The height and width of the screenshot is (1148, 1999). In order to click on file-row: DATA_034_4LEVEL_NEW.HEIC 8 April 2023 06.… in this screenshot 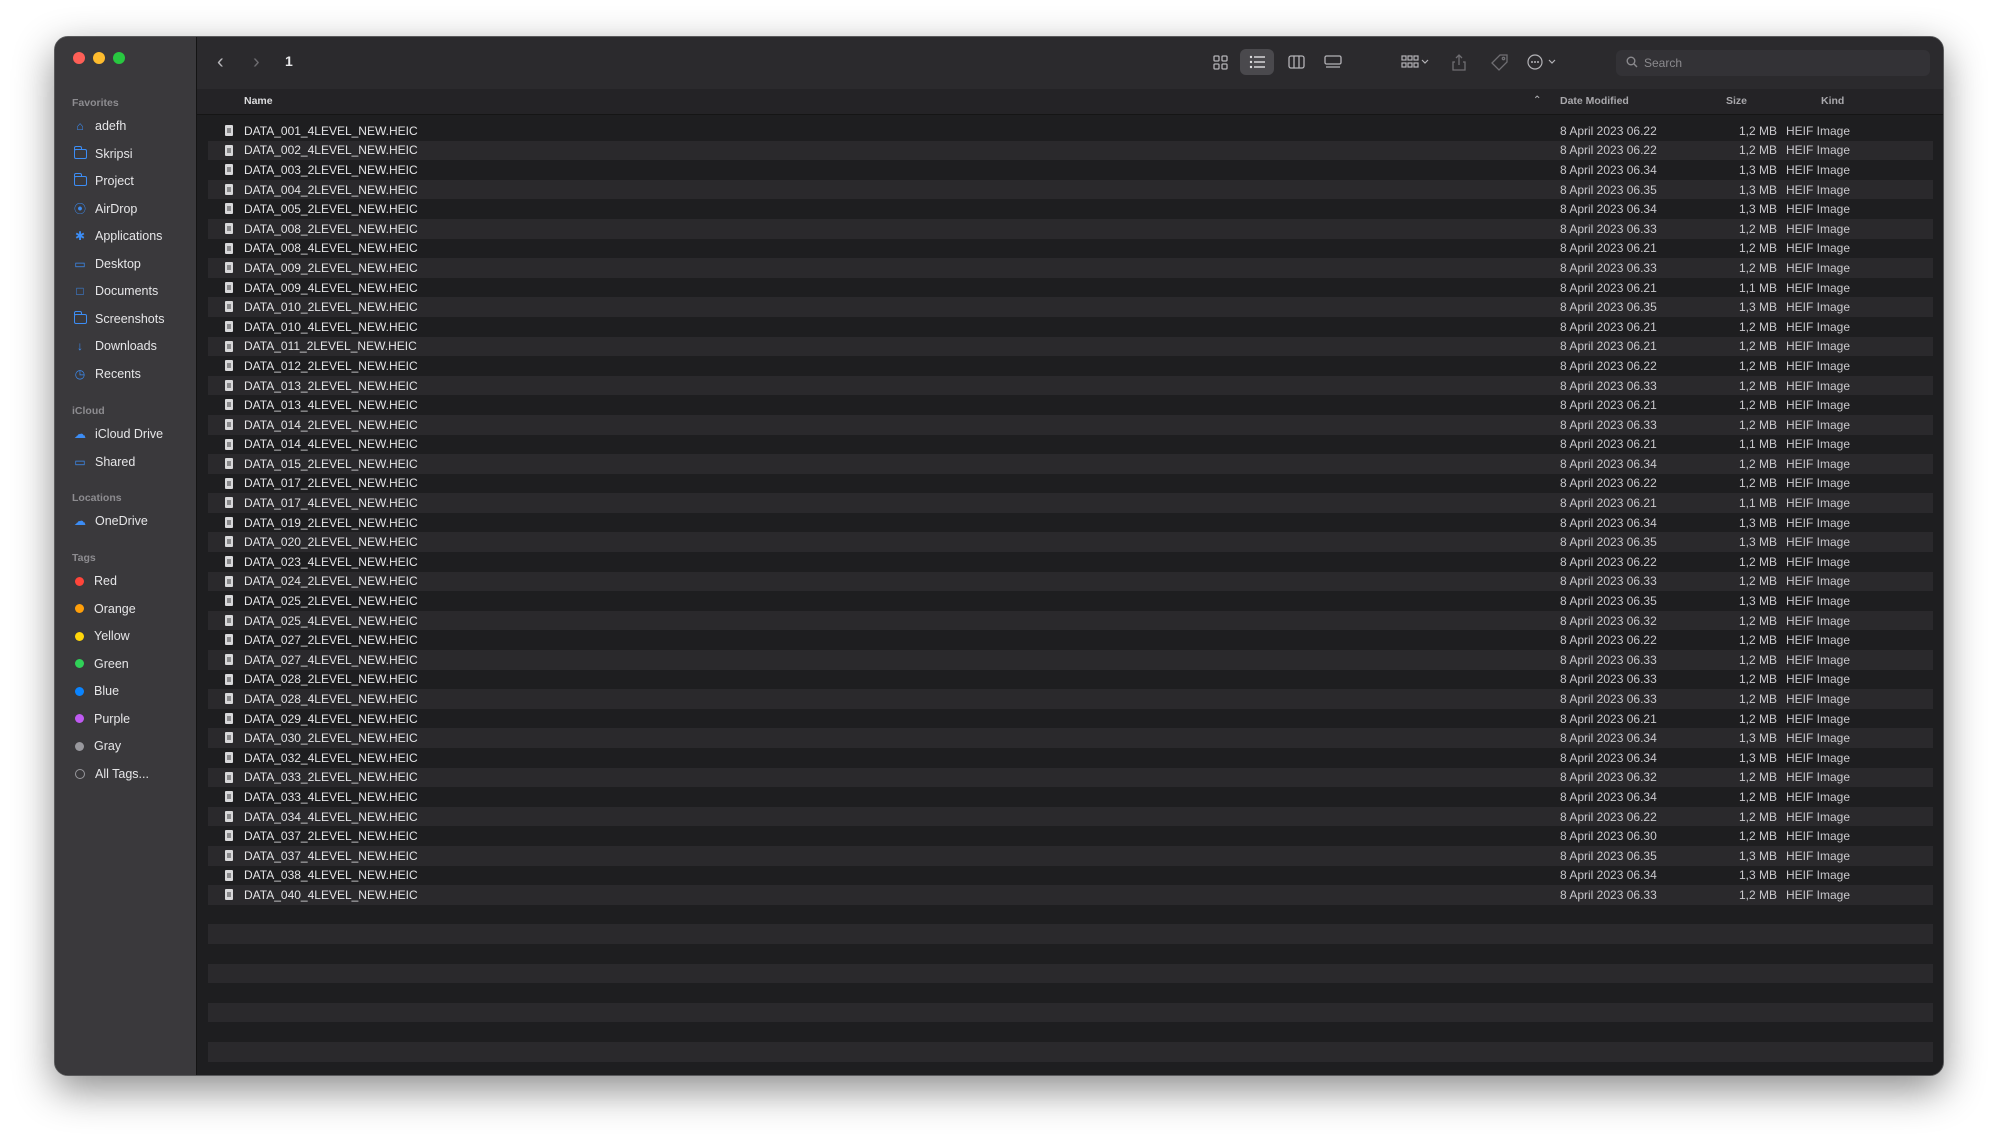, I will do `click(1070, 816)`.